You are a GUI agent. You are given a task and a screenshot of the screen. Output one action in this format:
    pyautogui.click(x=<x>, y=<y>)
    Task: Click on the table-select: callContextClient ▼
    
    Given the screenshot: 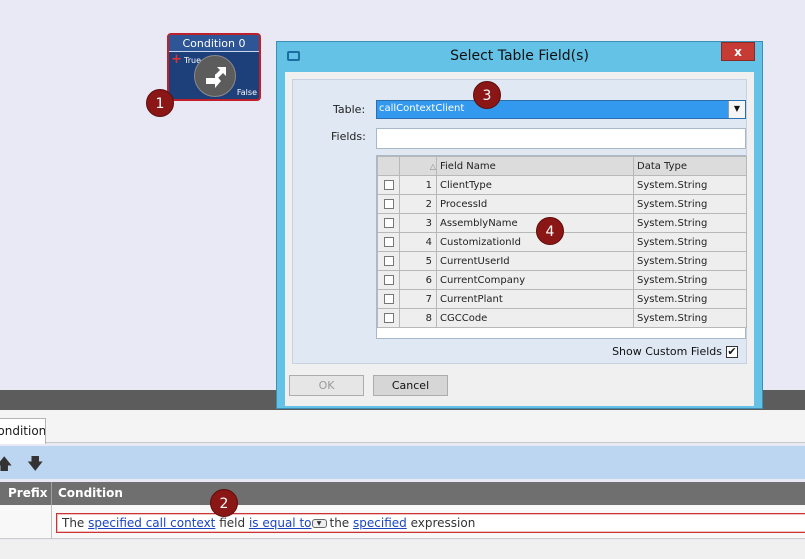 What is the action you would take?
    pyautogui.click(x=561, y=109)
    